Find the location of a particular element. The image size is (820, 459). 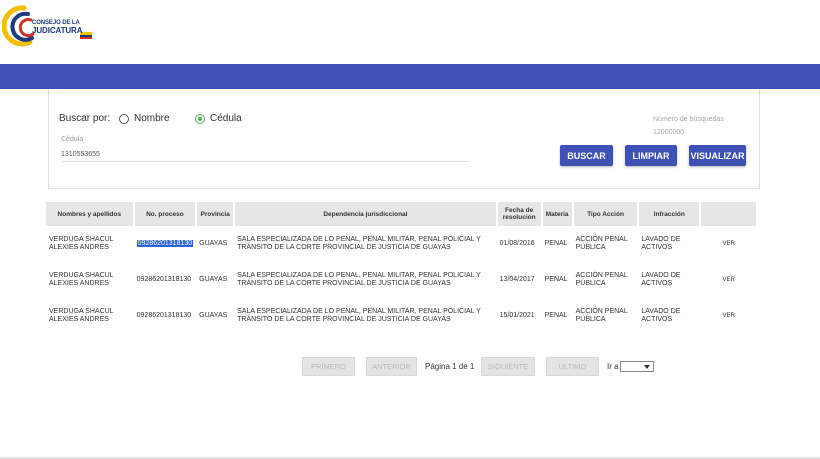

logo-text: CONSEJO DE LA JUDICATURA is located at coordinates (57, 27).